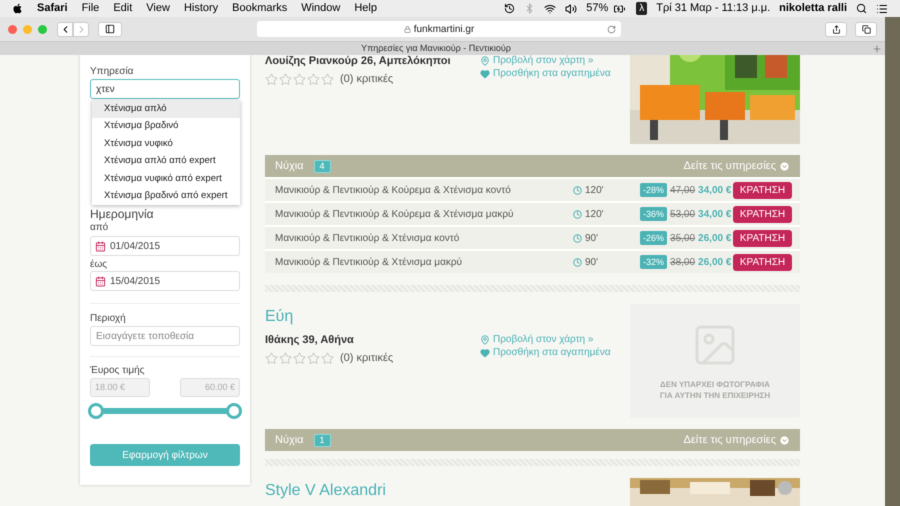 Image resolution: width=900 pixels, height=506 pixels. I want to click on menu-item: File, so click(91, 8).